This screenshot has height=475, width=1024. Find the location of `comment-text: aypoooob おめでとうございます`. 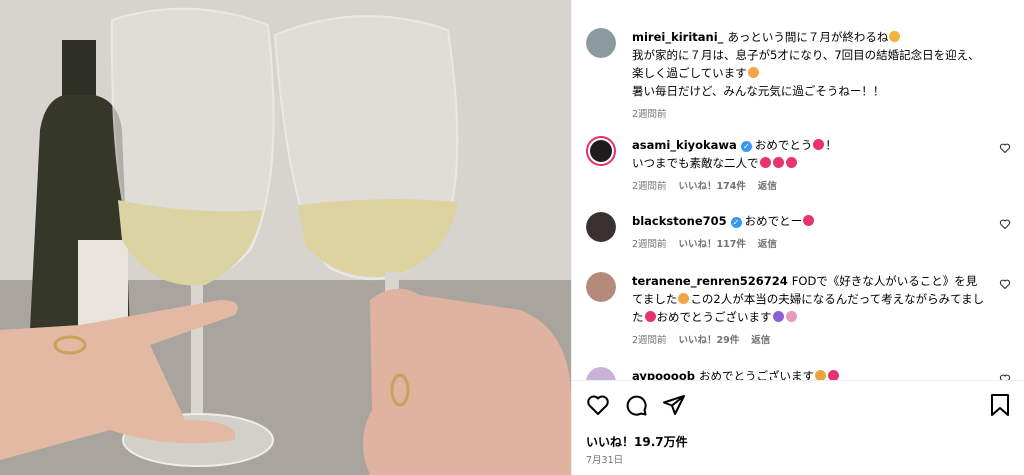

comment-text: aypoooob おめでとうございます is located at coordinates (821, 373).